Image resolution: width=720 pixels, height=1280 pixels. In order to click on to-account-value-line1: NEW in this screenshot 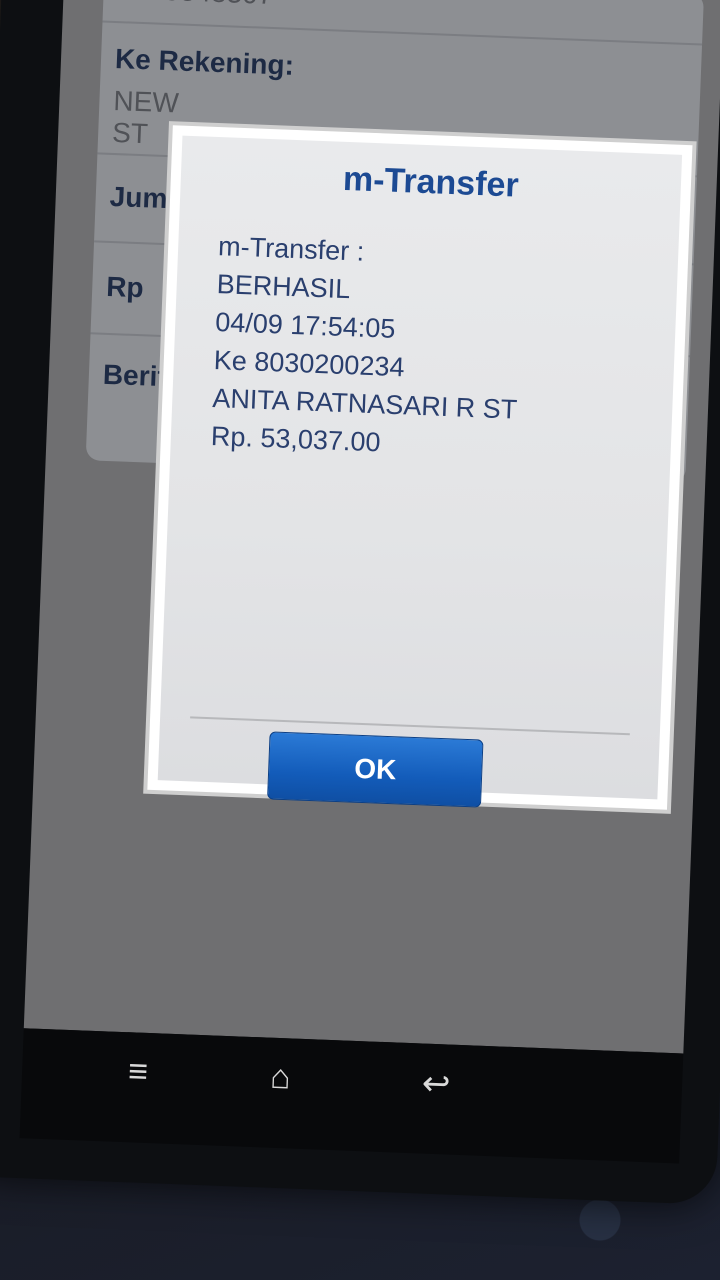, I will do `click(146, 101)`.